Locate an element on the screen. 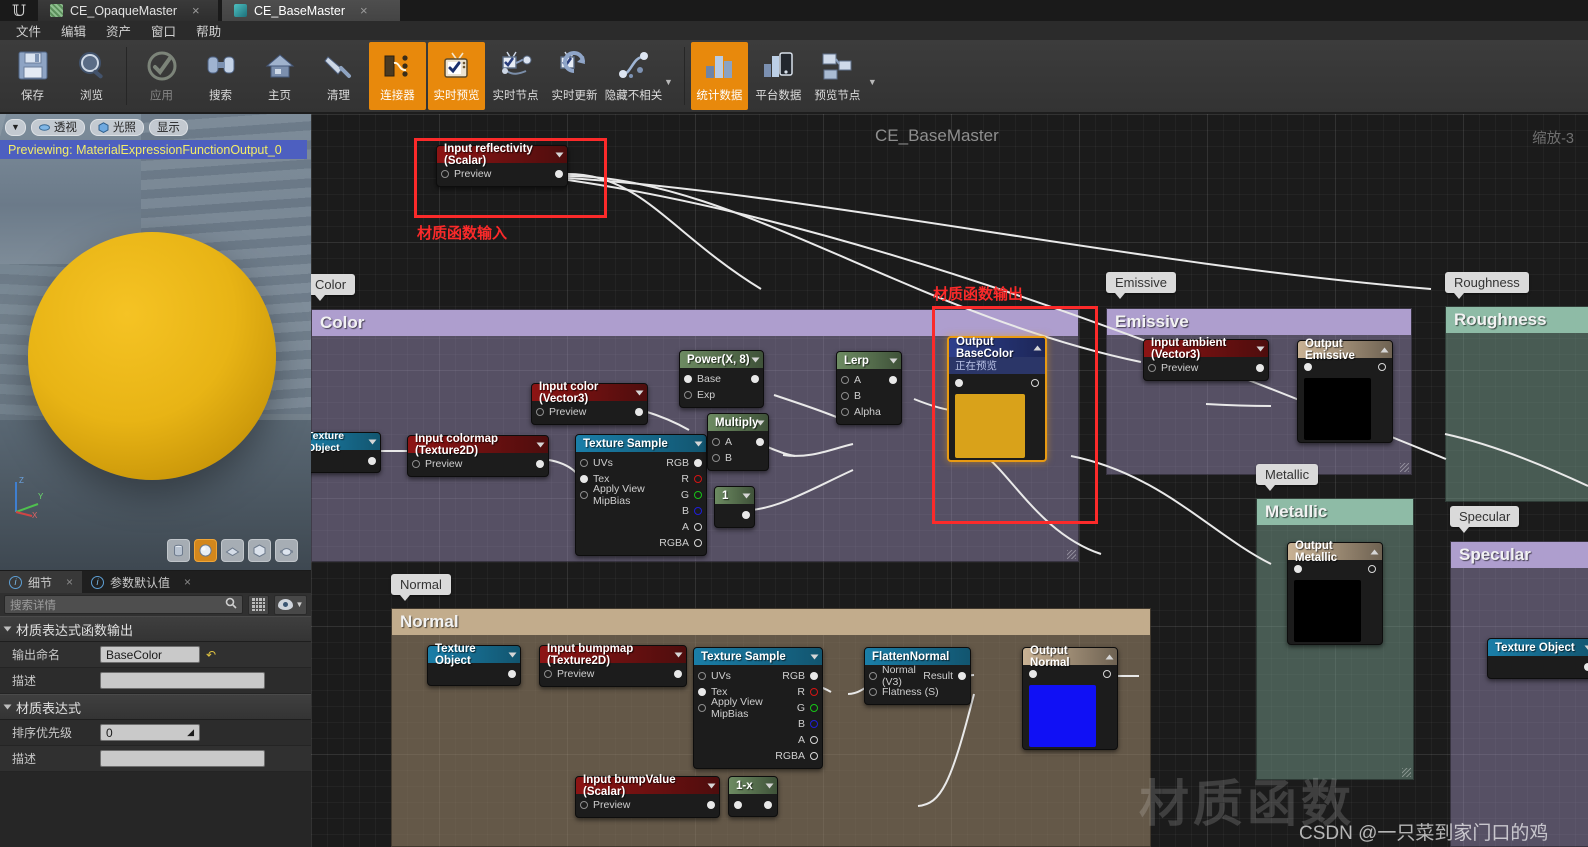 Image resolution: width=1588 pixels, height=847 pixels. toolbar-platform-stats-button: 平台数据 is located at coordinates (778, 76).